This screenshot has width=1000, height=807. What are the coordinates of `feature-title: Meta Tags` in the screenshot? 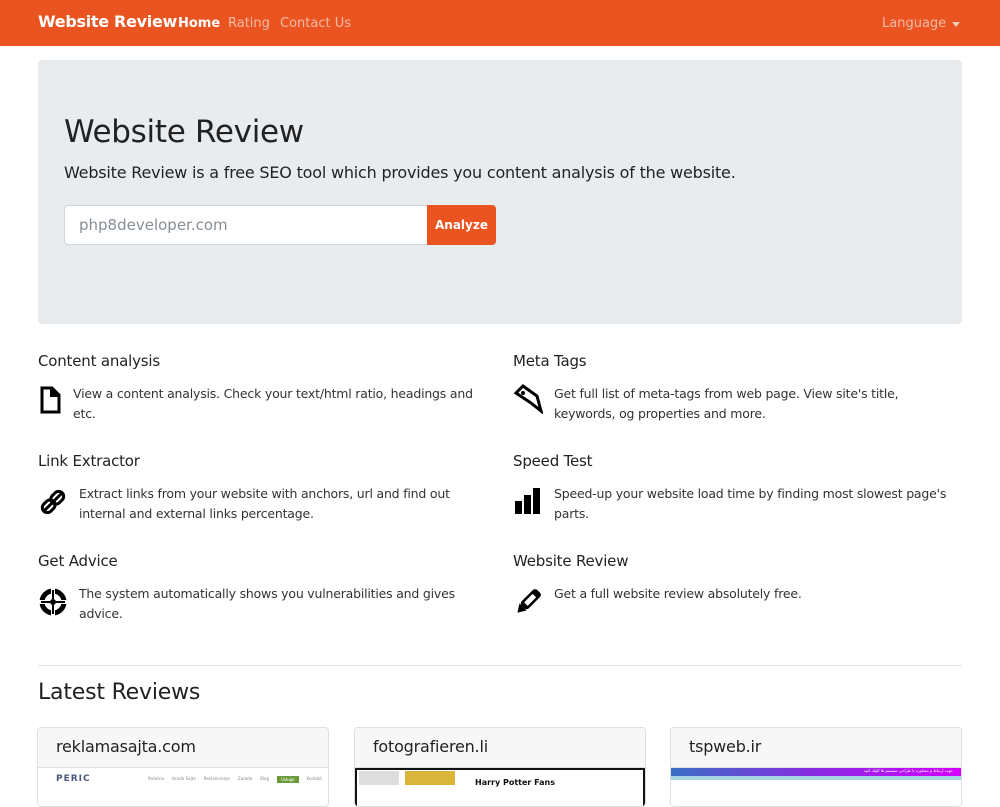 It's located at (550, 361).